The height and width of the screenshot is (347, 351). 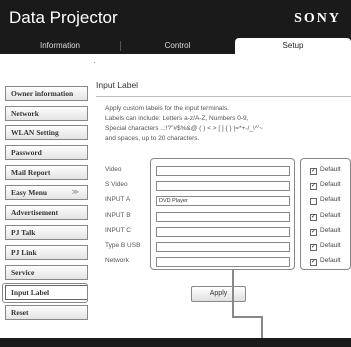 I want to click on apply-button: Apply, so click(x=218, y=294).